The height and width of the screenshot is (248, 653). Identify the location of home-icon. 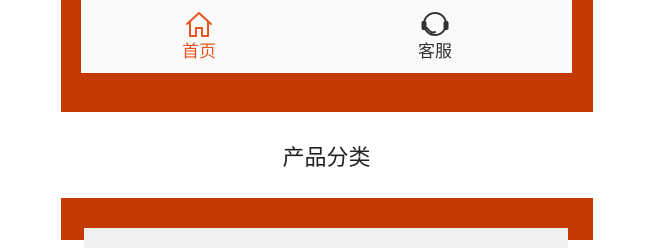
(199, 19).